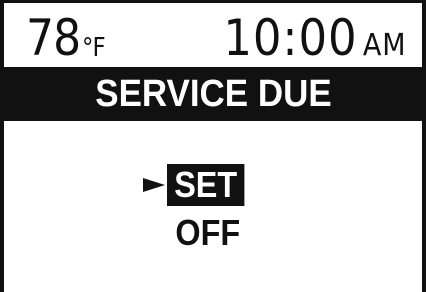 Image resolution: width=426 pixels, height=292 pixels. I want to click on temperature-unit: °F, so click(93, 48).